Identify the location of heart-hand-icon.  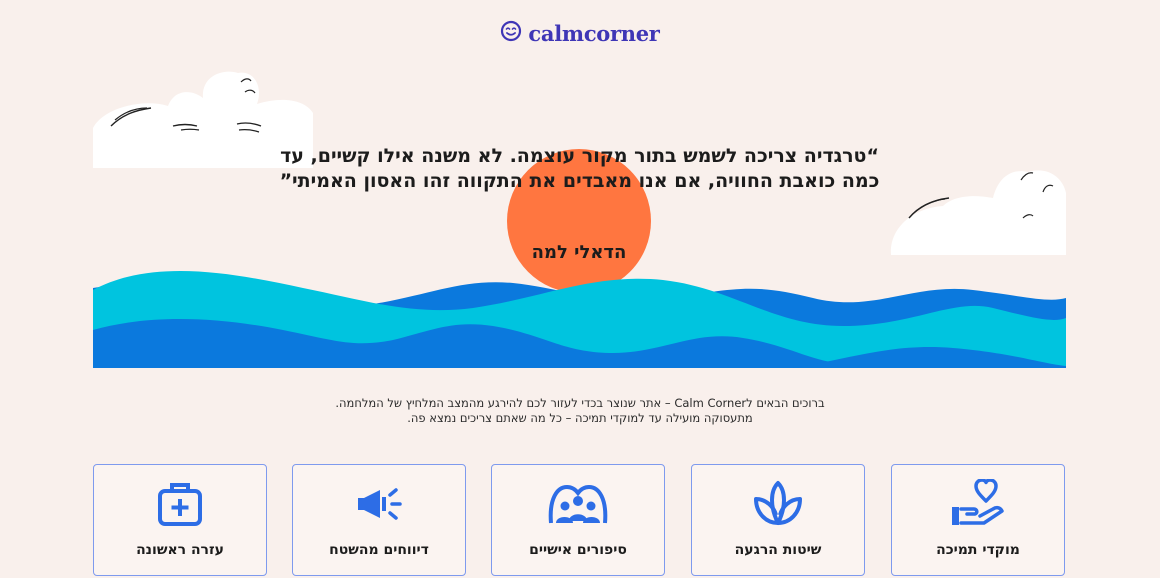
(978, 502).